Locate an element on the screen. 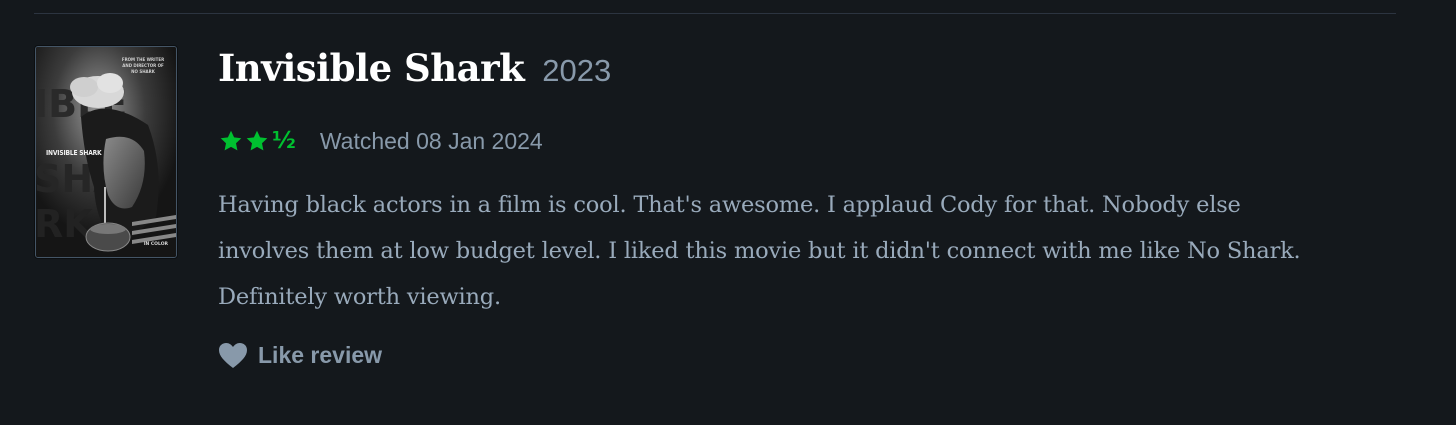 The height and width of the screenshot is (425, 1456). like-review-button: Like review is located at coordinates (808, 355).